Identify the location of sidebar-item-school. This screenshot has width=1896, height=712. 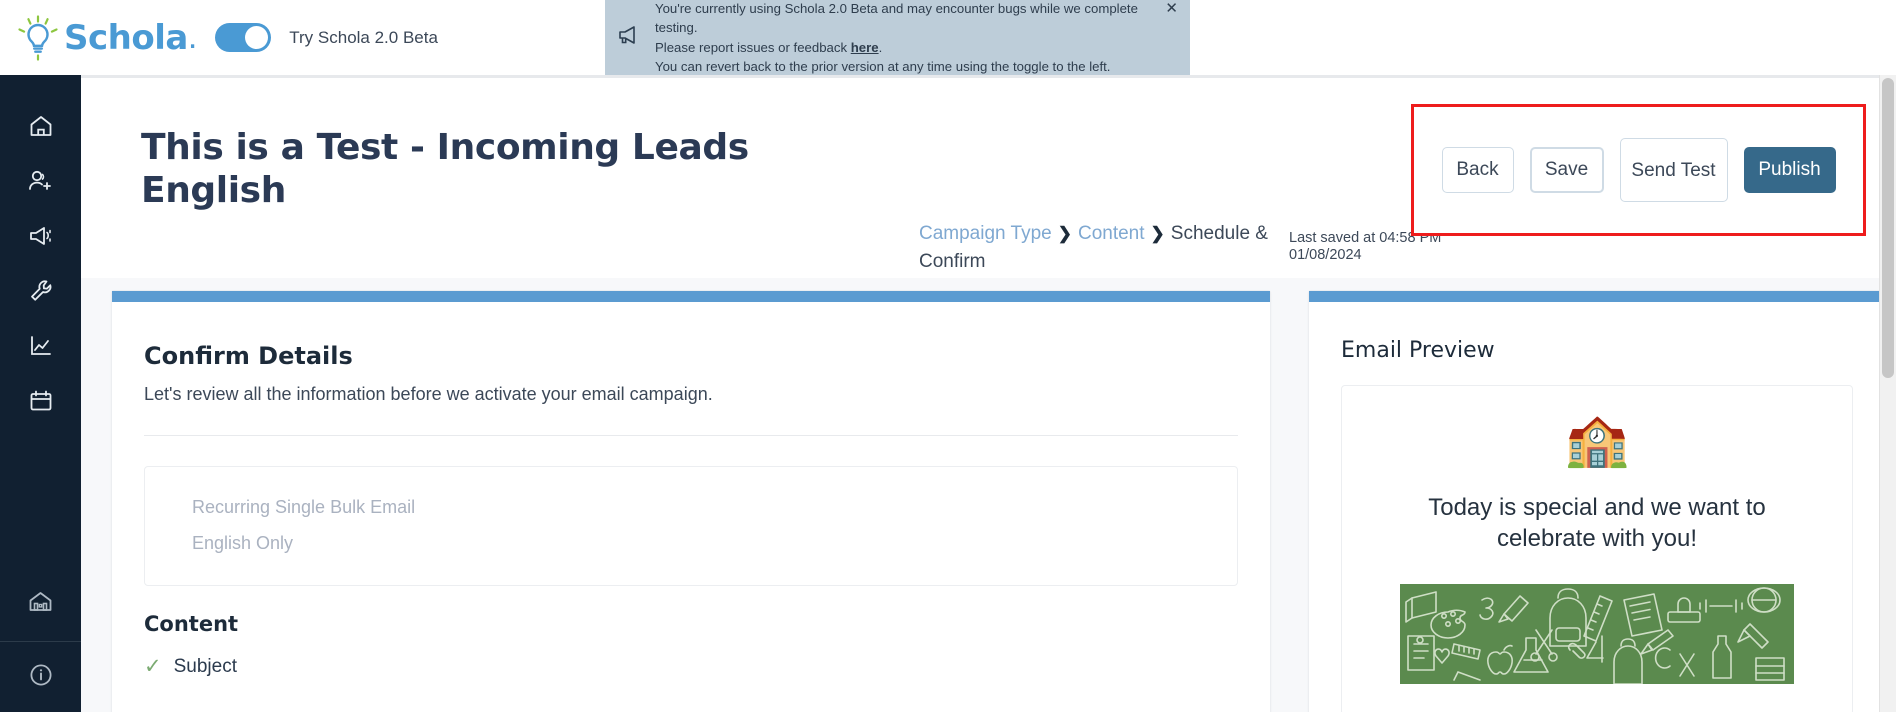
(40, 604).